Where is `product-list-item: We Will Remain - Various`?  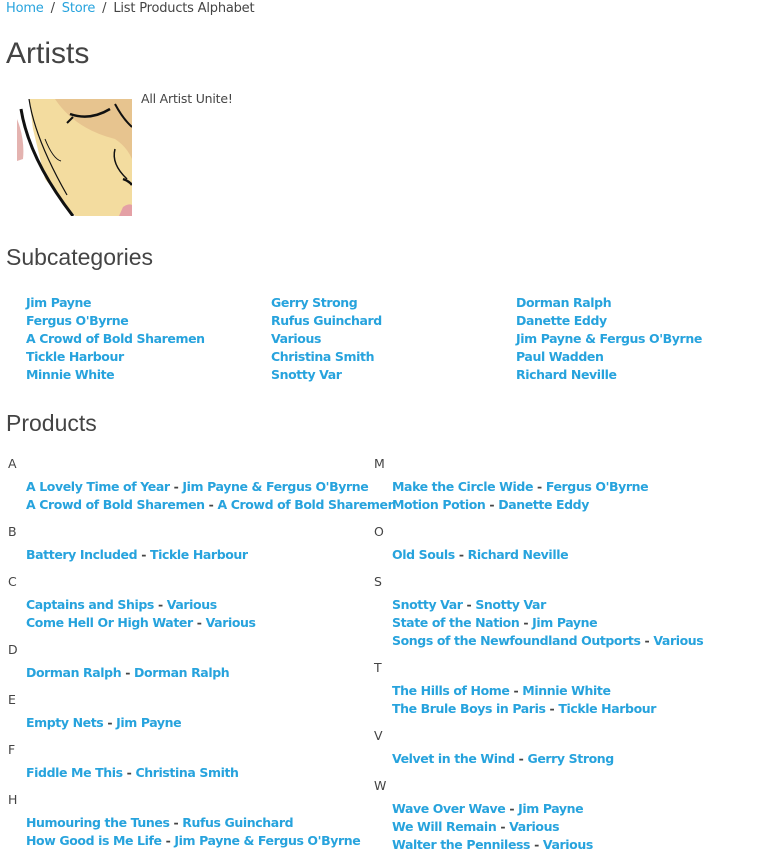 product-list-item: We Will Remain - Various is located at coordinates (547, 827).